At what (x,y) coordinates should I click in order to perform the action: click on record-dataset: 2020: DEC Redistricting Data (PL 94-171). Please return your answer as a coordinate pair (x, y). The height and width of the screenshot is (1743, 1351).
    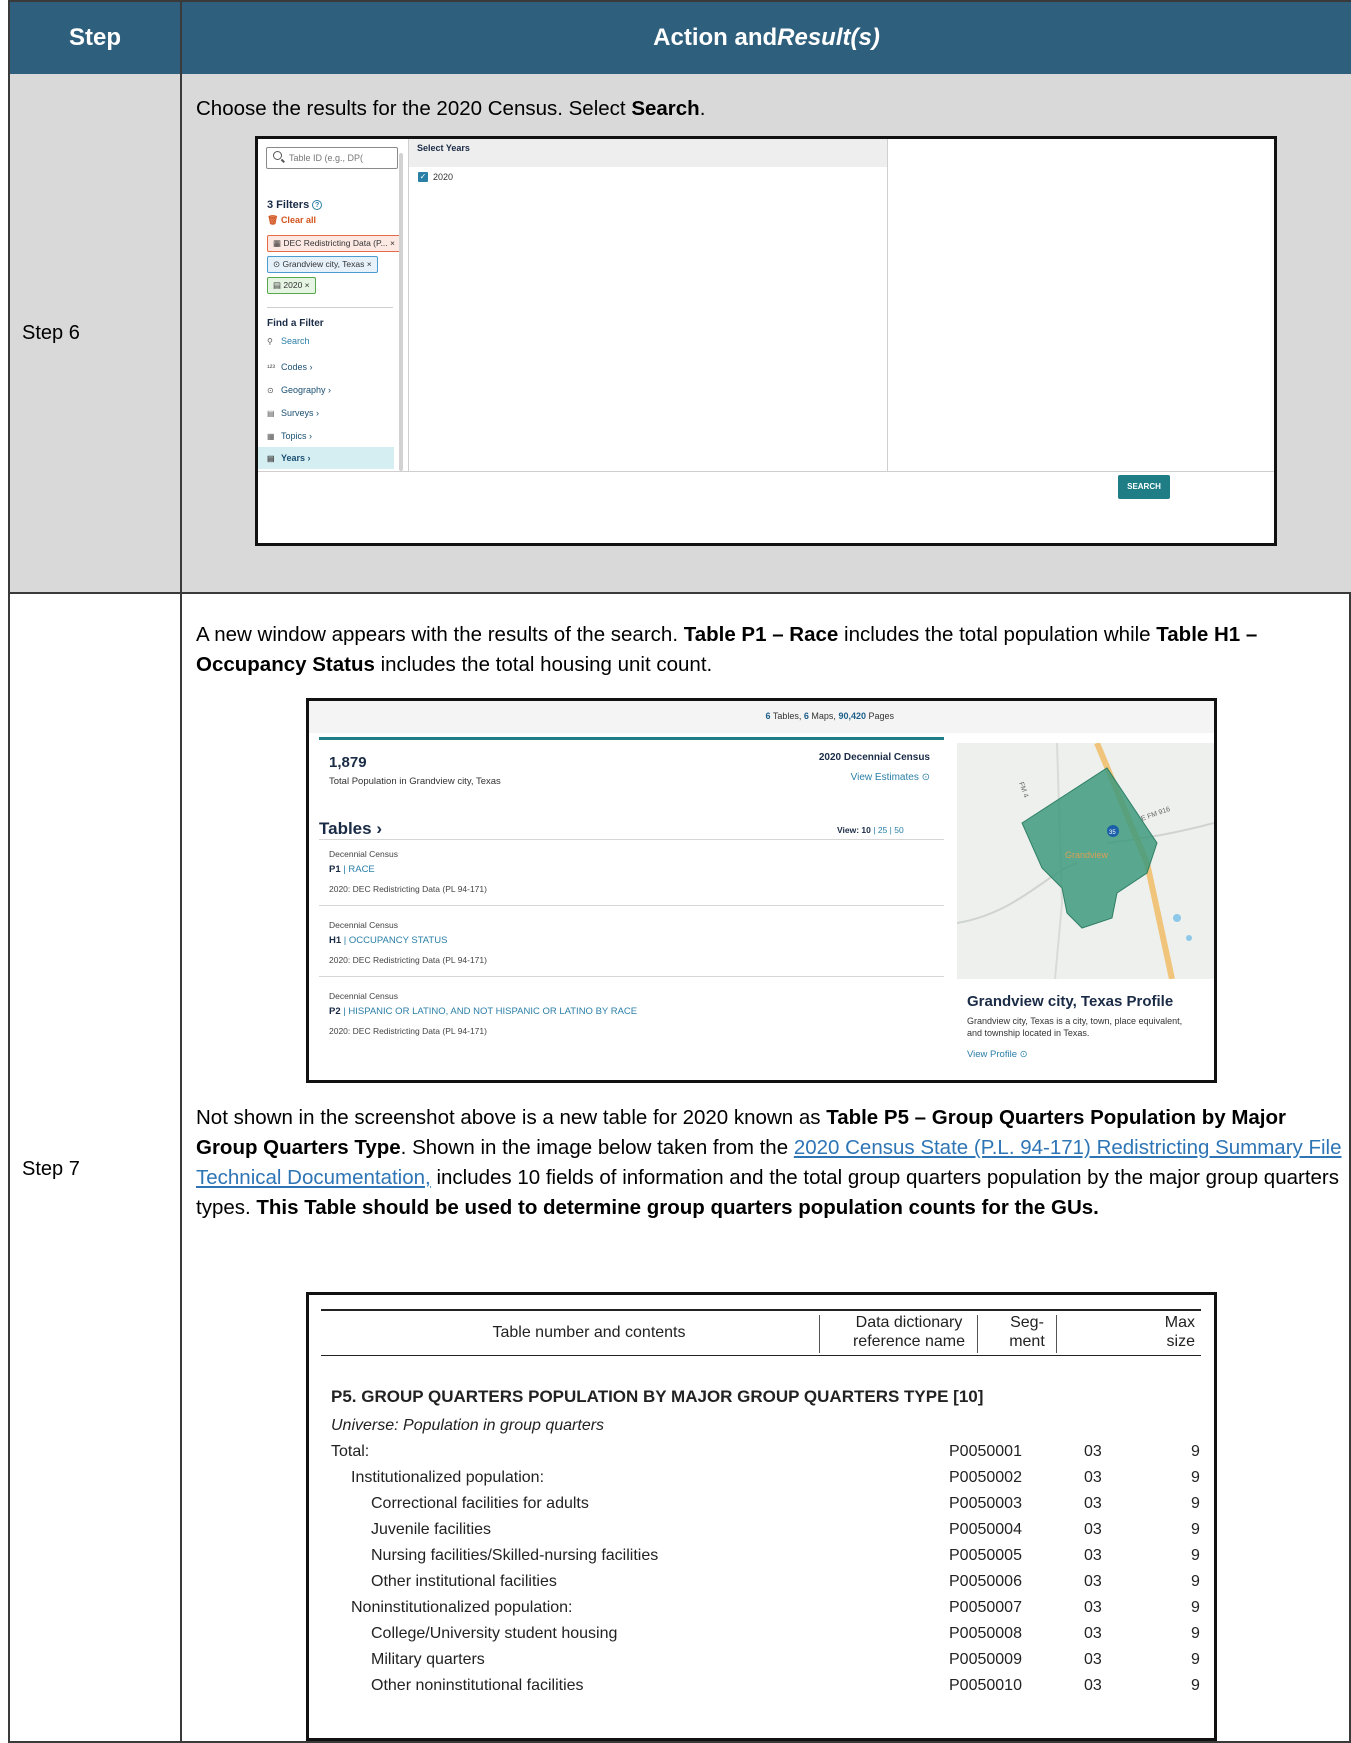
    Looking at the image, I should click on (408, 960).